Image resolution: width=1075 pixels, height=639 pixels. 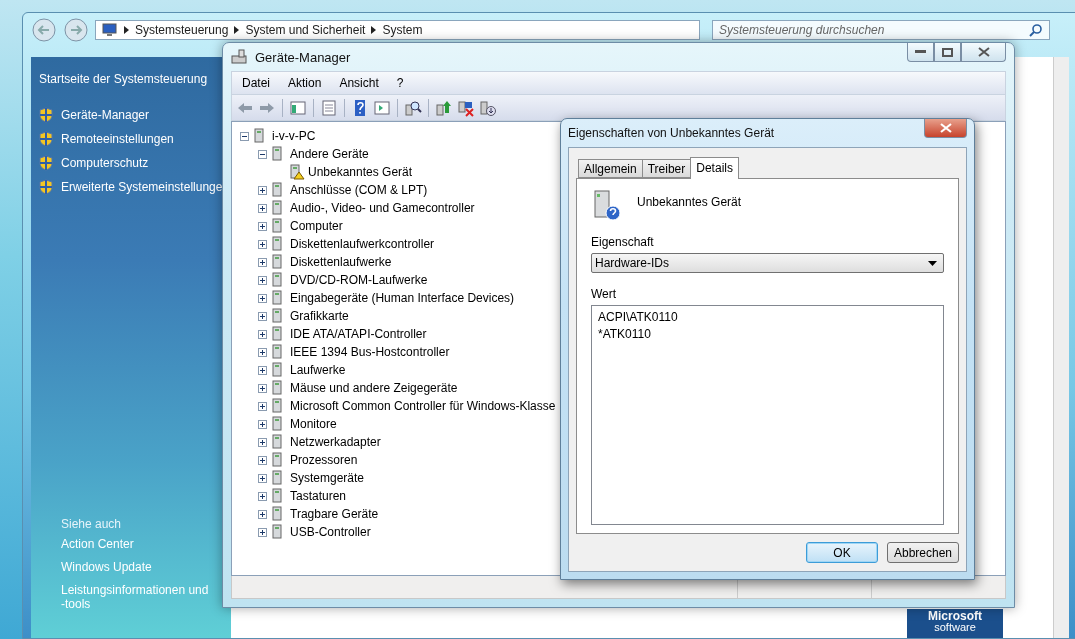 I want to click on tree-item: Grafikkarte, so click(x=319, y=316).